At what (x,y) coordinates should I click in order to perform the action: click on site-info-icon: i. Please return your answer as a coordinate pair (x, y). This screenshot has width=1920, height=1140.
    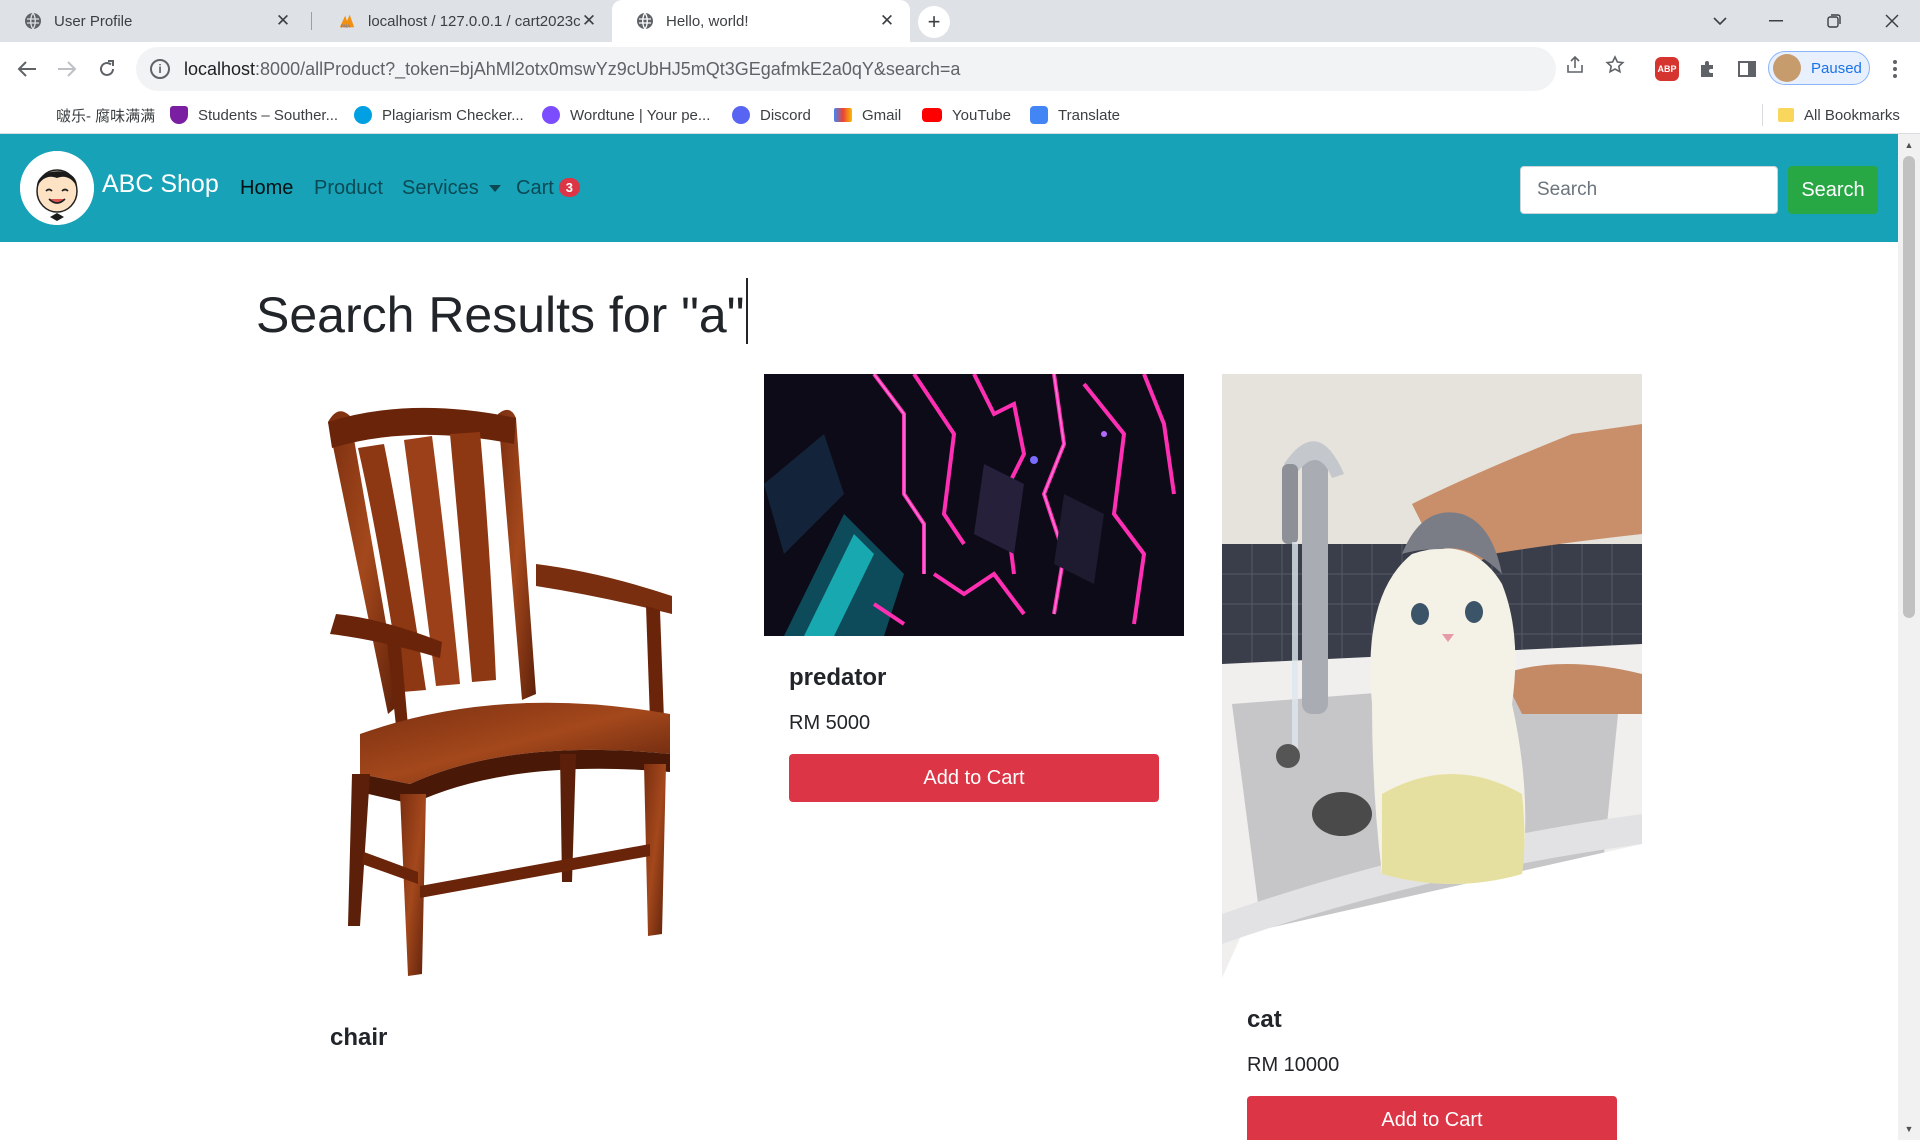
    Looking at the image, I should click on (160, 69).